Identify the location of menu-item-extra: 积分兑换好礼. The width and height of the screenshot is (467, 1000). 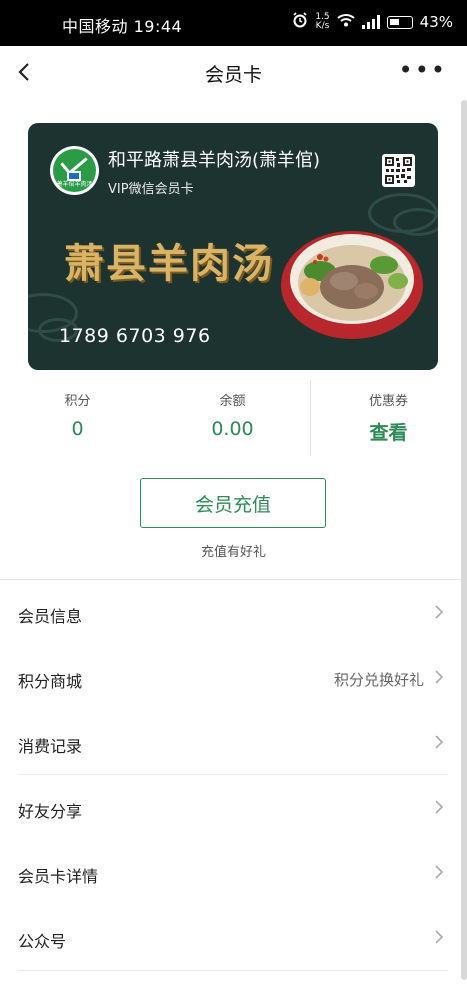
(378, 680).